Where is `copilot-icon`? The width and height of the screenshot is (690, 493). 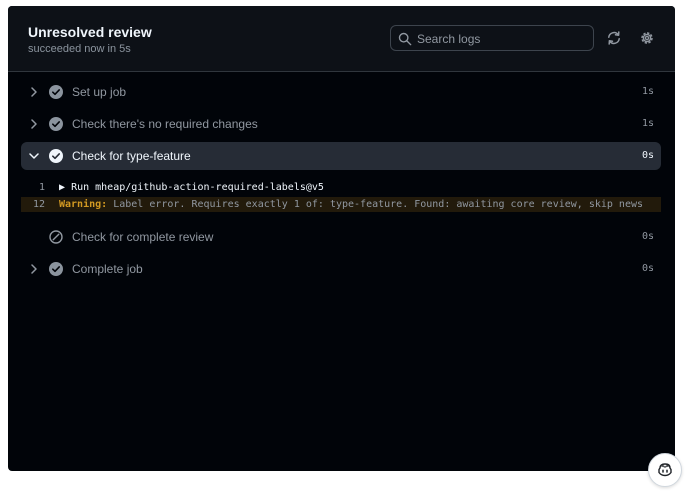
copilot-icon is located at coordinates (665, 470).